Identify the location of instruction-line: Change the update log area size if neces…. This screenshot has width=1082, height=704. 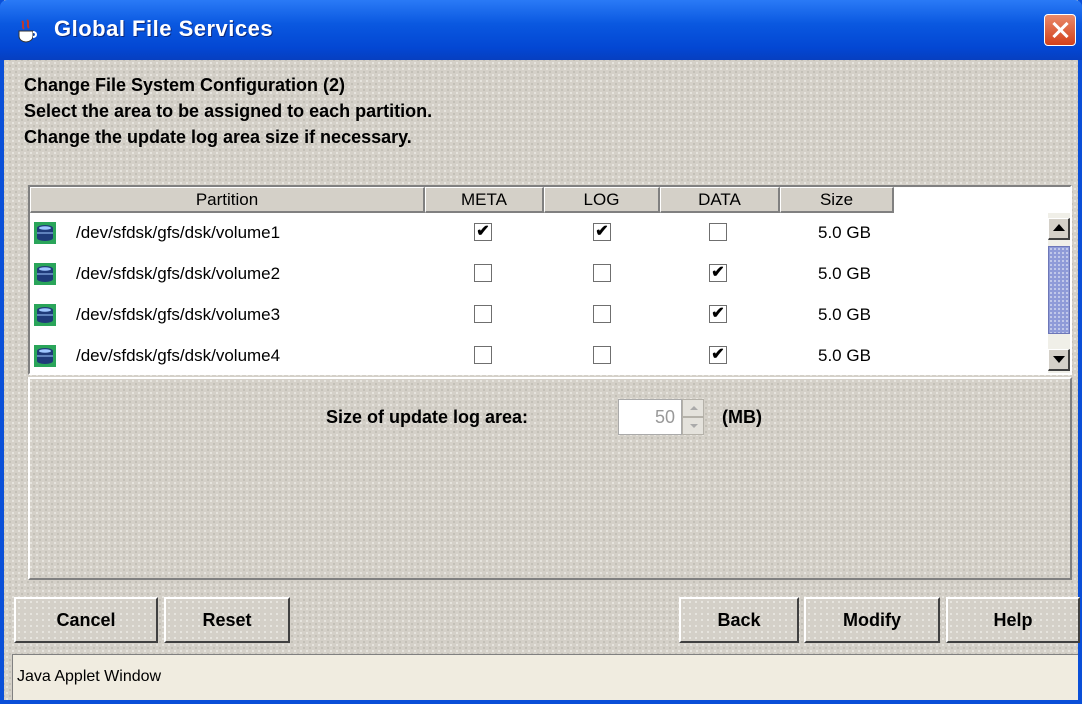
(218, 137).